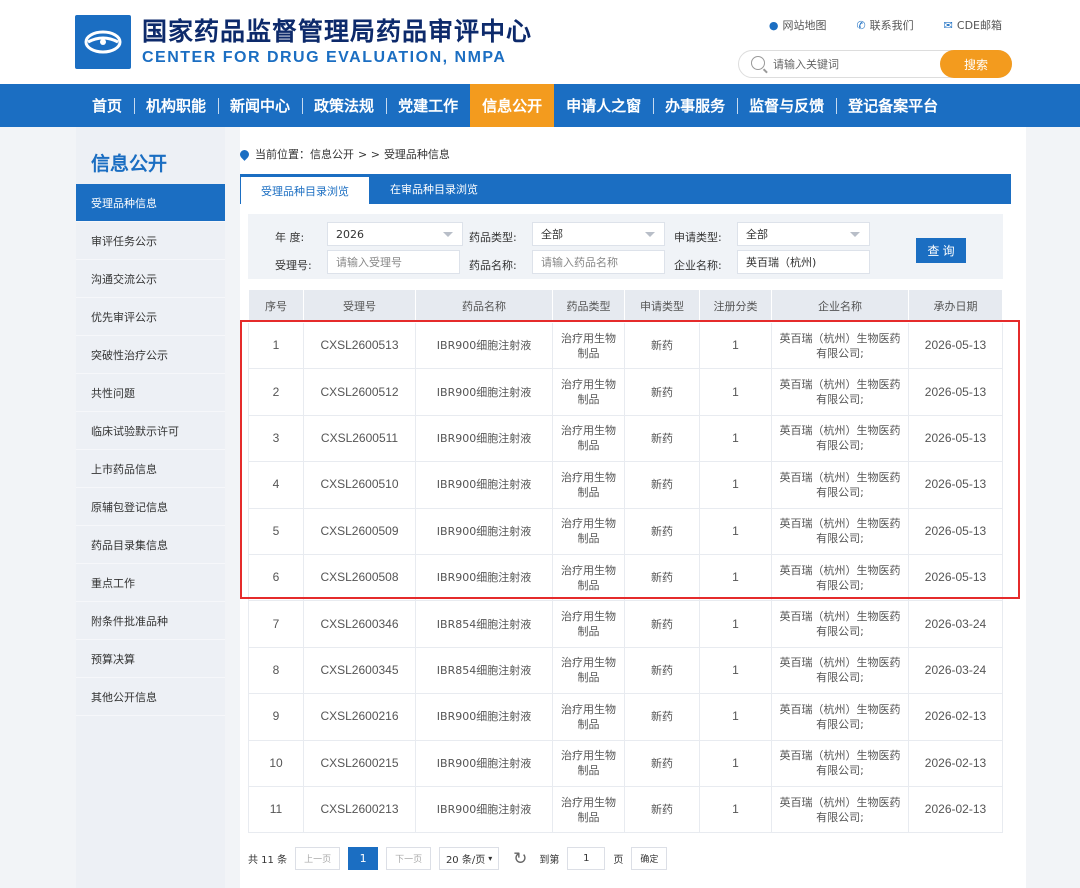 The height and width of the screenshot is (888, 1080). I want to click on sidebar-item-conditional: 附条件批准品种, so click(150, 621).